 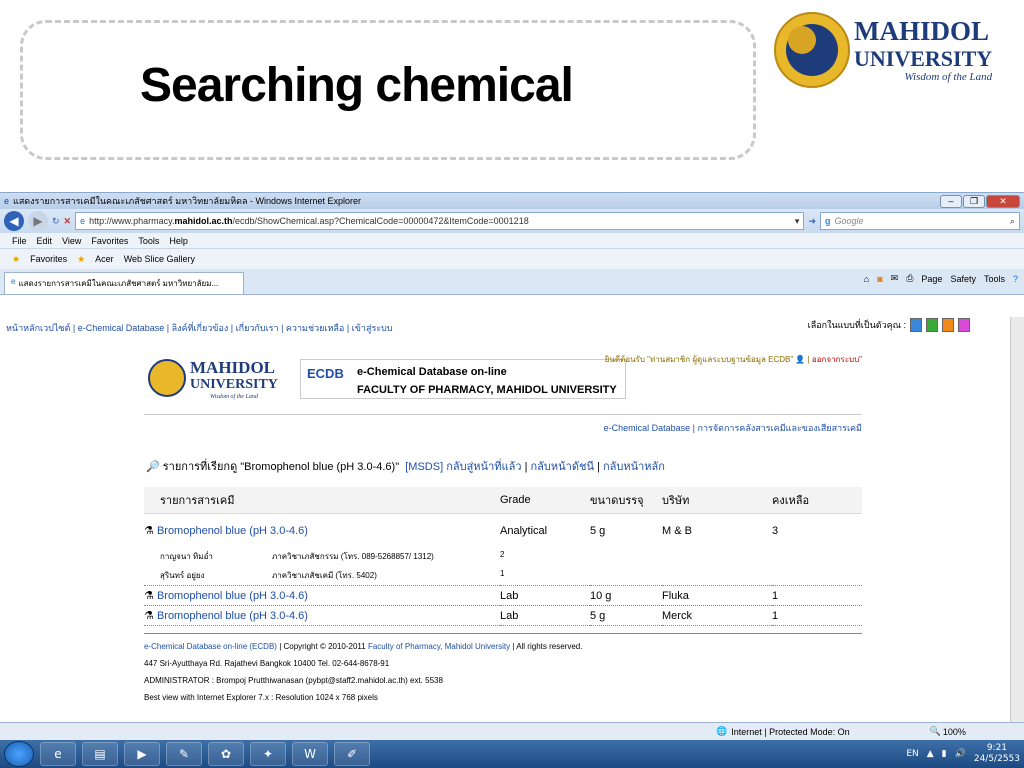 I want to click on home-link: กลับหน้าหลัก, so click(x=634, y=467).